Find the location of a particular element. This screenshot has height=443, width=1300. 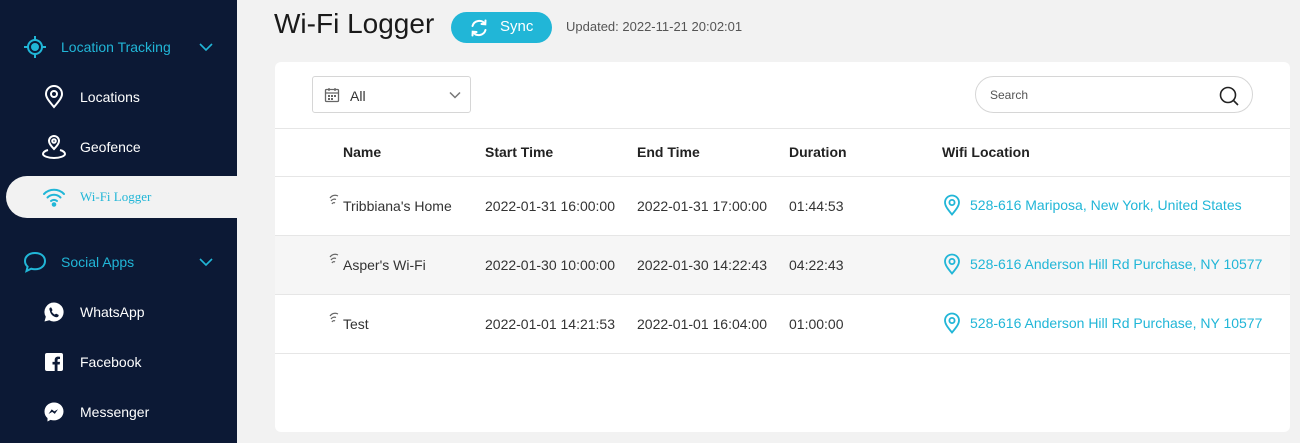

page-title: Wi-Fi Logger is located at coordinates (354, 23).